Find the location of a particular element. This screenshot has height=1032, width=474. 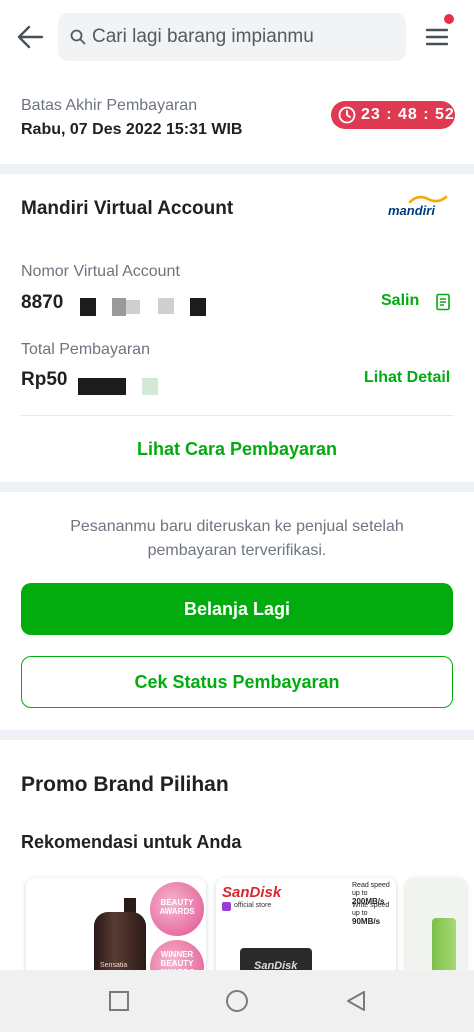

square-icon is located at coordinates (119, 1001).